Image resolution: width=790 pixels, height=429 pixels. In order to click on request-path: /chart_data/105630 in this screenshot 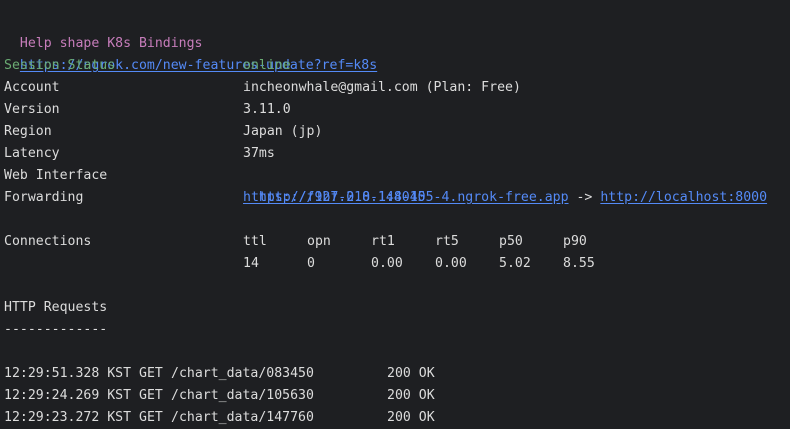, I will do `click(242, 395)`.